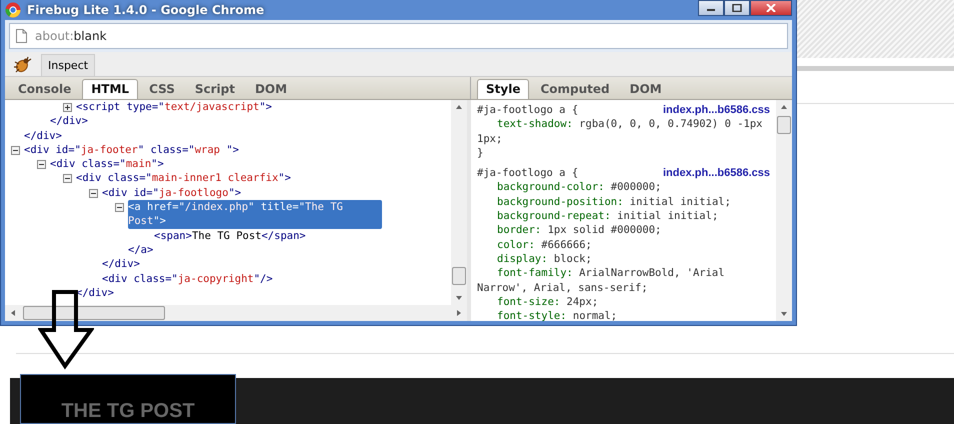 The image size is (954, 424). What do you see at coordinates (131, 150) in the screenshot?
I see `html-node: <div id="ja-footer" class="wrap ">` at bounding box center [131, 150].